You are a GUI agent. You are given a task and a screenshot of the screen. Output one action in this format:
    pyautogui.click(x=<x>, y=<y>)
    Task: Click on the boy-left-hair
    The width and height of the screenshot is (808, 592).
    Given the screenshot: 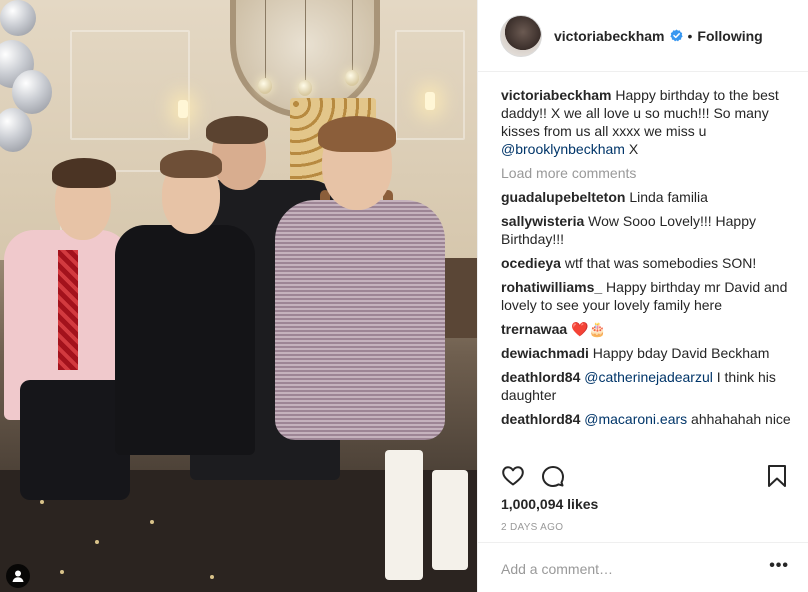 What is the action you would take?
    pyautogui.click(x=84, y=173)
    